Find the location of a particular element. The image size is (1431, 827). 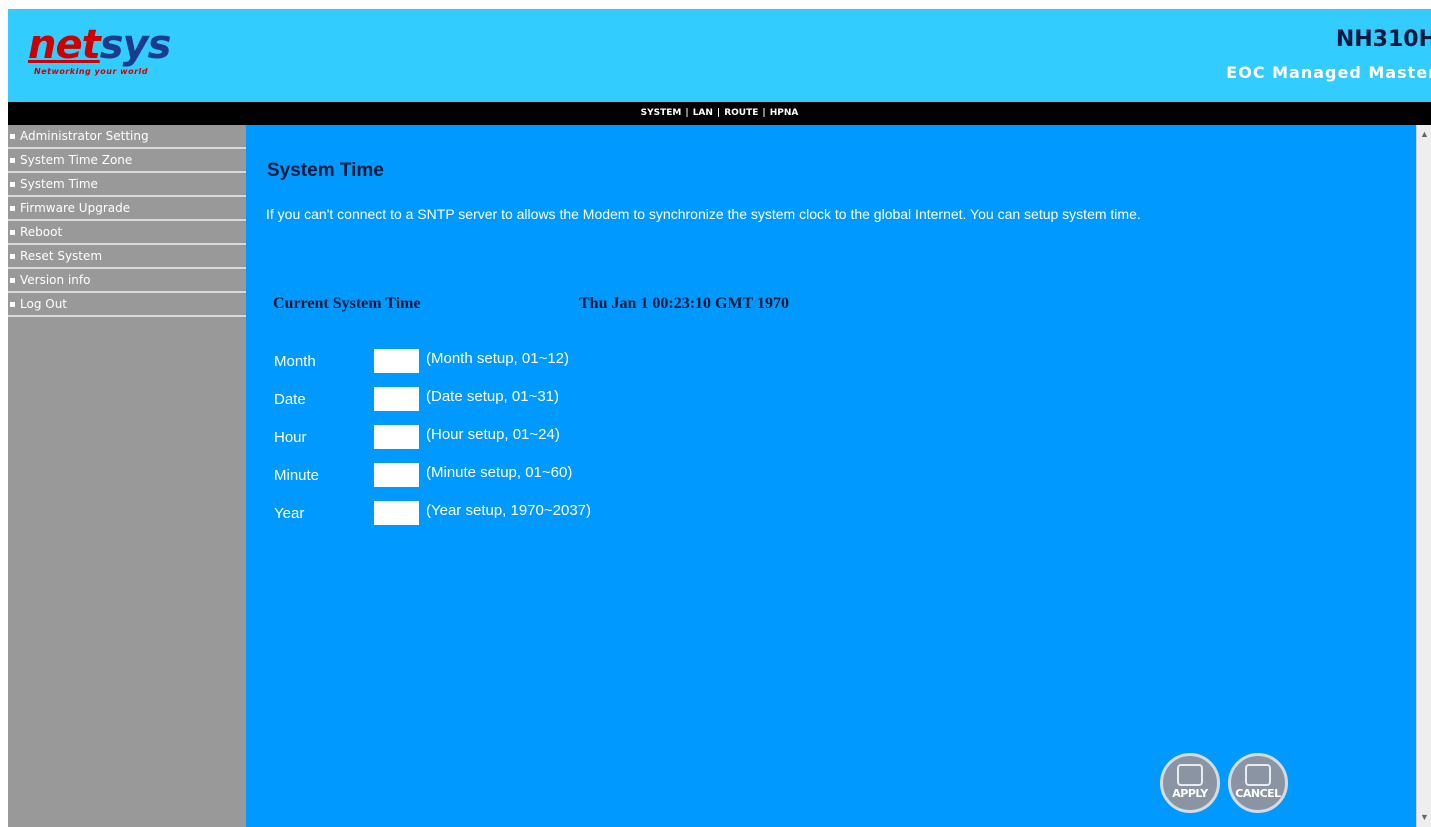

date-input is located at coordinates (396, 399).